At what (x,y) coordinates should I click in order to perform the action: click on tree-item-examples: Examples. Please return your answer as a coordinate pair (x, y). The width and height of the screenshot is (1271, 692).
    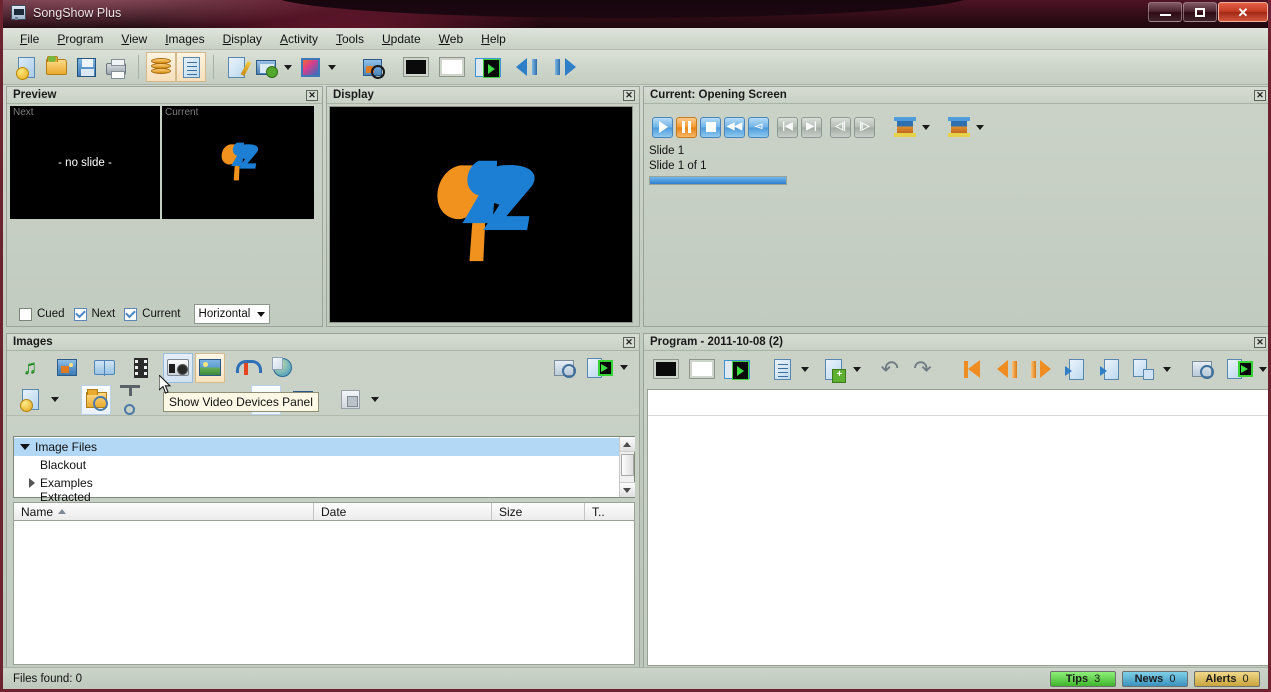
    Looking at the image, I should click on (316, 483).